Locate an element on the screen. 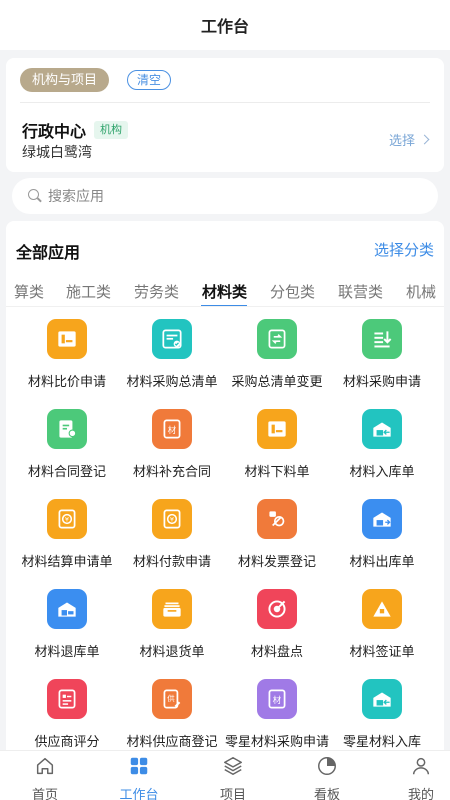 This screenshot has width=450, height=800. tabbar-label: 看板 is located at coordinates (326, 793).